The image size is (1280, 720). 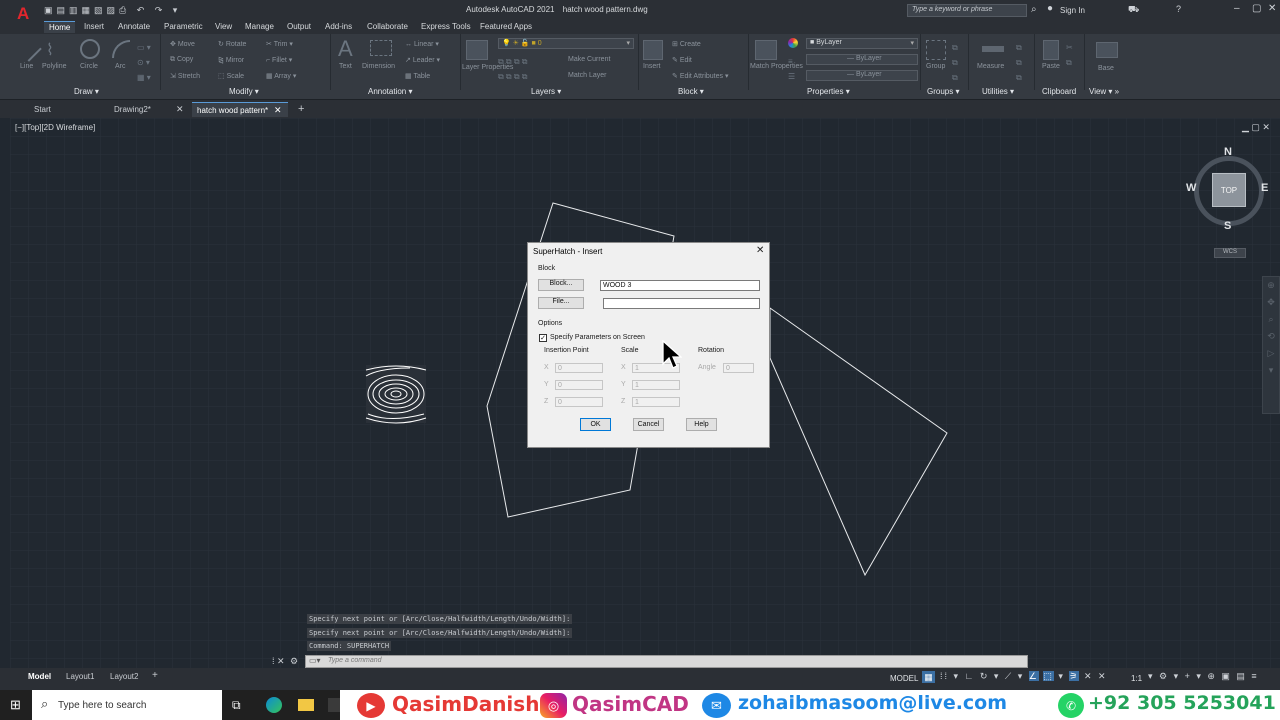 I want to click on close-tab-icon: ✕, so click(x=278, y=110).